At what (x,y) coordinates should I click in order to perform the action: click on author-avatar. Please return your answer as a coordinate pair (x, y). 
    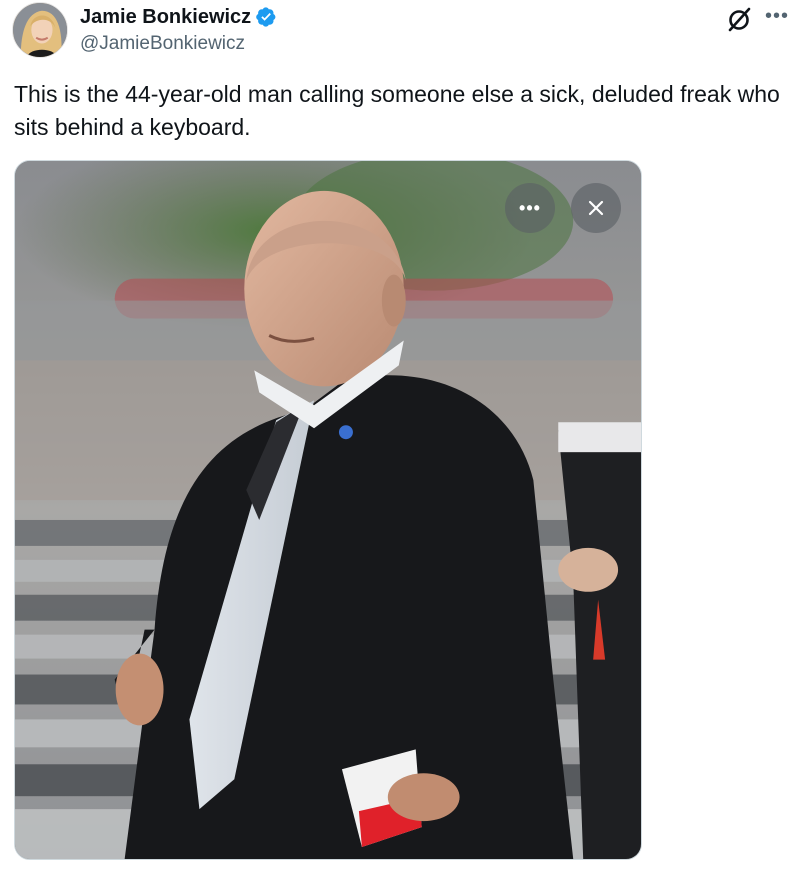
    Looking at the image, I should click on (40, 30).